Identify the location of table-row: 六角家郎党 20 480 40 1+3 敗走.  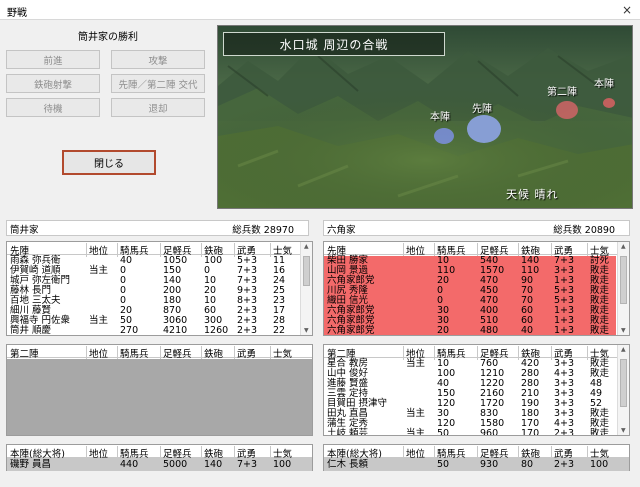
(470, 330).